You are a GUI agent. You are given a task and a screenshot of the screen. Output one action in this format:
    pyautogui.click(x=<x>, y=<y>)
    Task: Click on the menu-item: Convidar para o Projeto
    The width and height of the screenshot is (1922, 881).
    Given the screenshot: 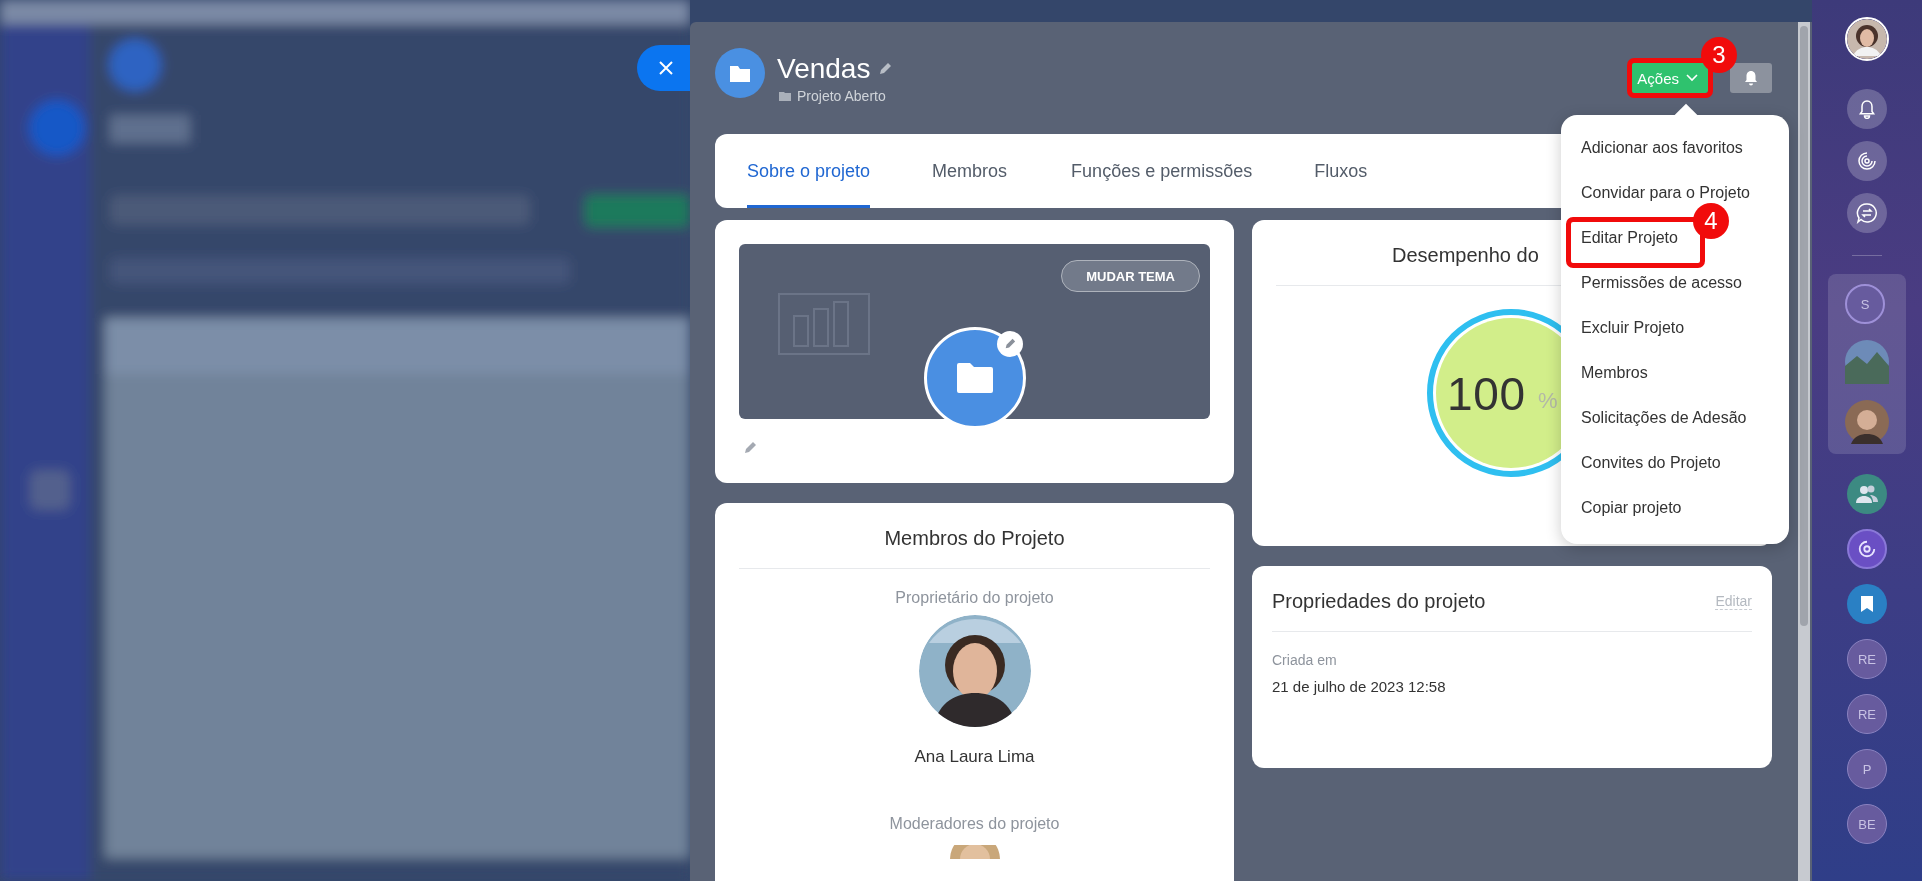 What is the action you would take?
    pyautogui.click(x=1665, y=192)
    